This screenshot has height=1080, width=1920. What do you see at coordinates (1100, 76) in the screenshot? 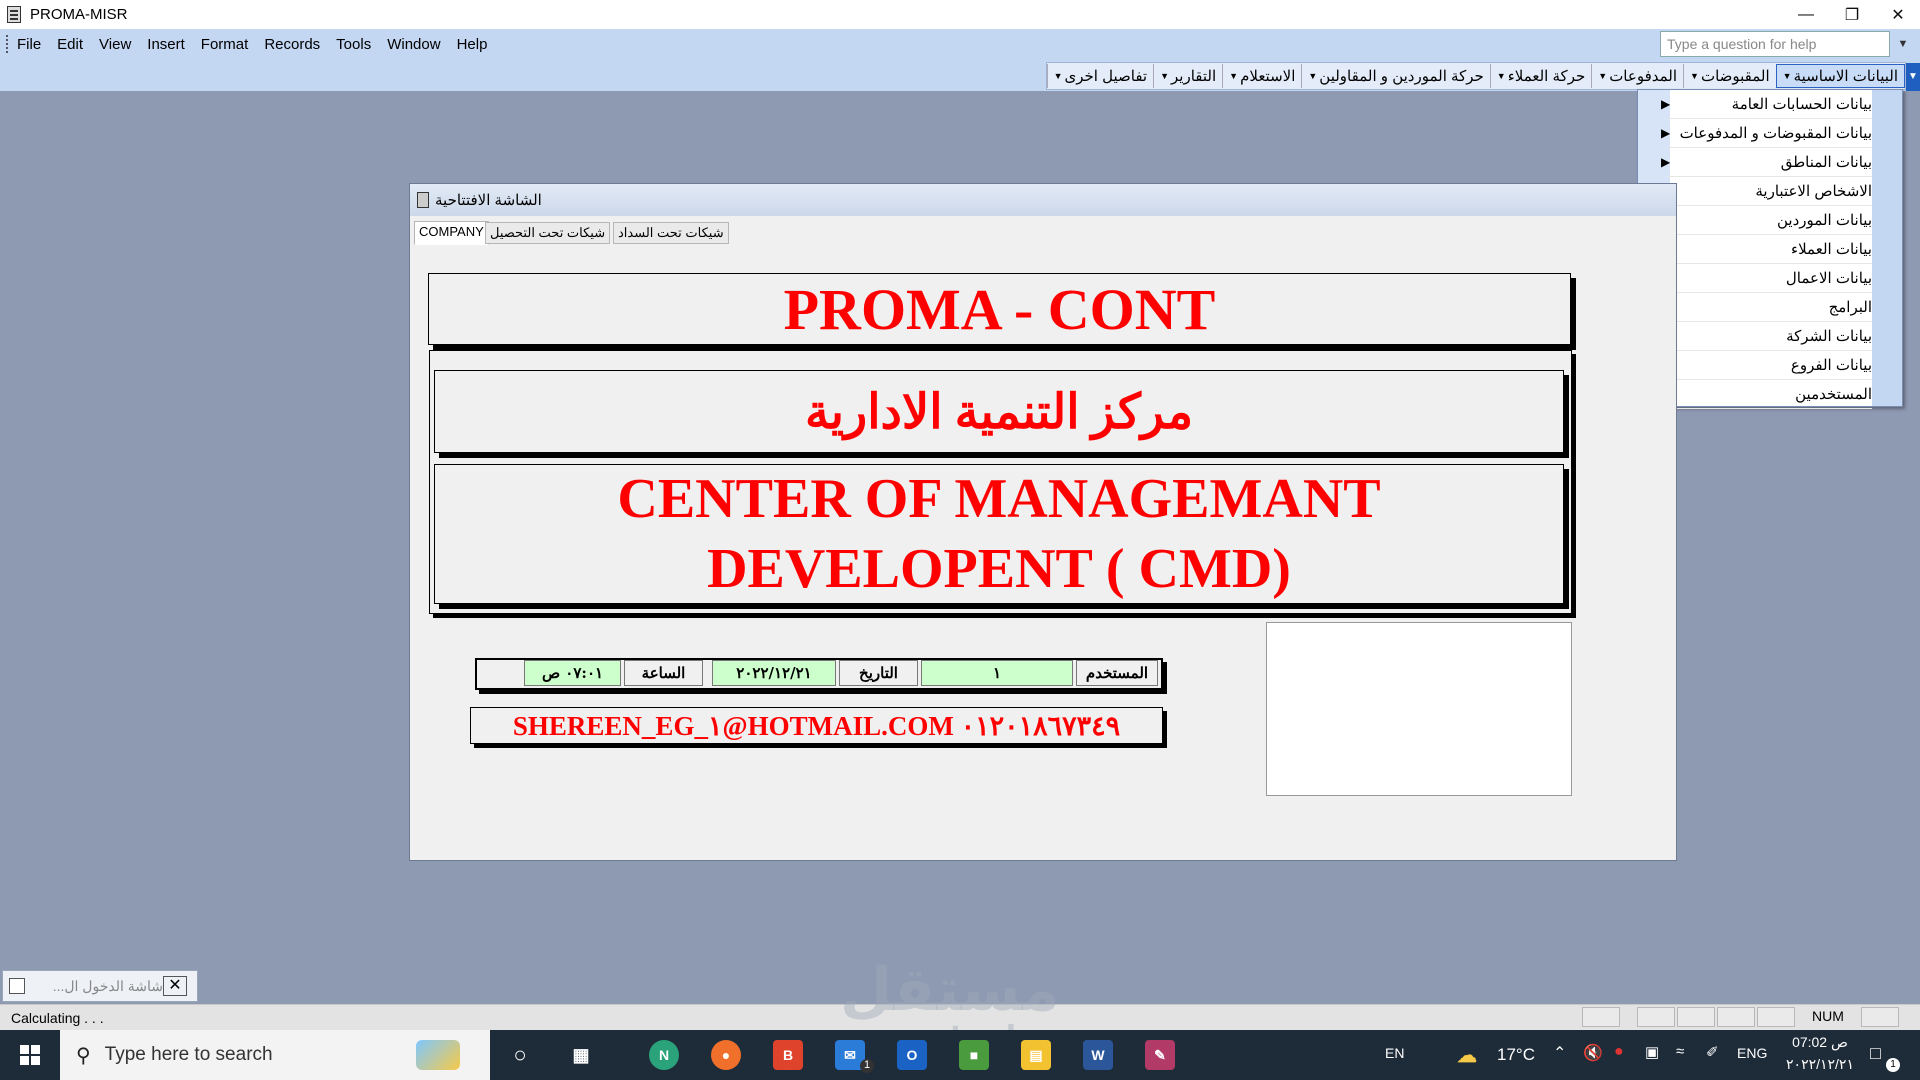
I see `toolbar-other-details: ▼ تفاصيل اخرى` at bounding box center [1100, 76].